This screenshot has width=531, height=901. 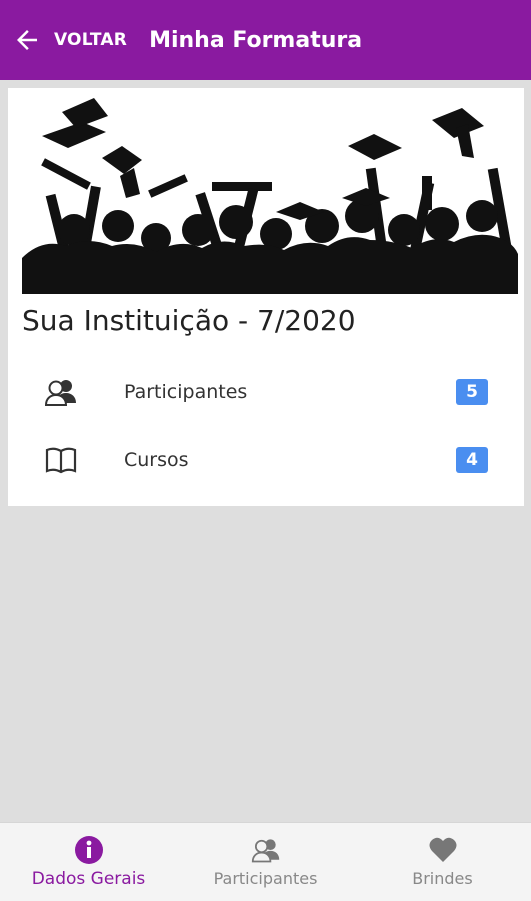 I want to click on page-title: Minha Formatura, so click(x=256, y=40).